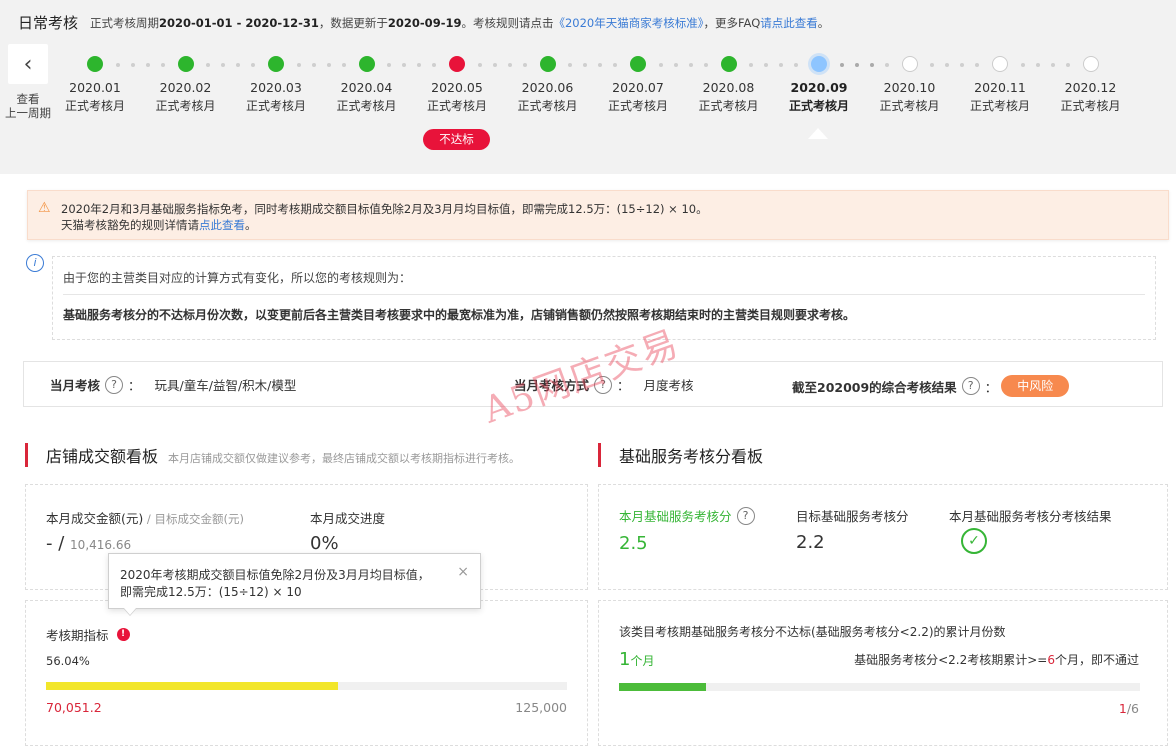 This screenshot has height=754, width=1176. I want to click on month-2020.10: 2020.10 正式考核月, so click(910, 85).